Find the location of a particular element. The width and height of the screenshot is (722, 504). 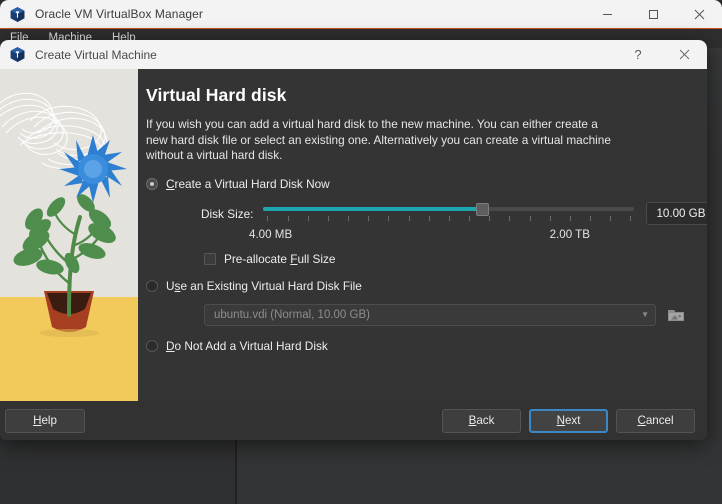

wizard-illustration is located at coordinates (69, 235).